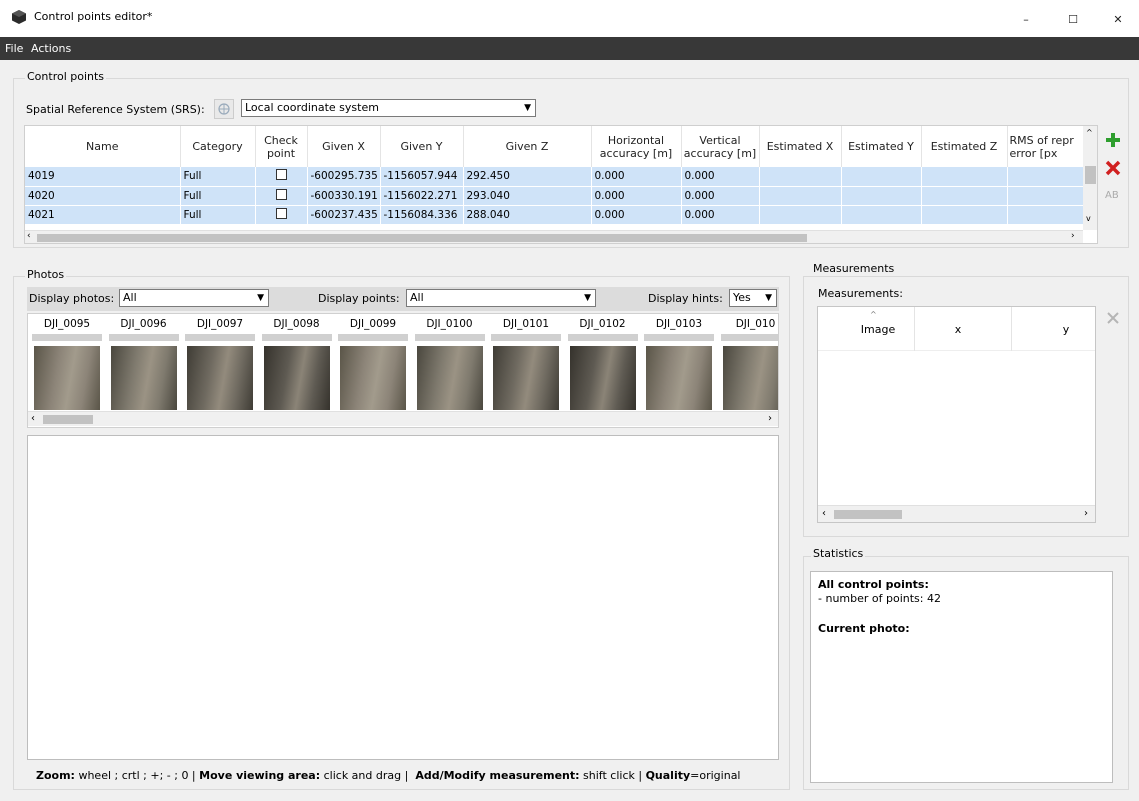  Describe the element at coordinates (527, 215) in the screenshot. I see `cell-given-z: 288.040` at that location.